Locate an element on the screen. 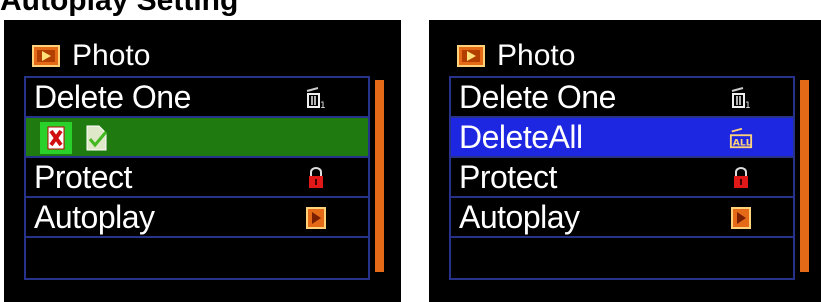 The image size is (821, 302). trash-all-icon: ALL is located at coordinates (741, 137).